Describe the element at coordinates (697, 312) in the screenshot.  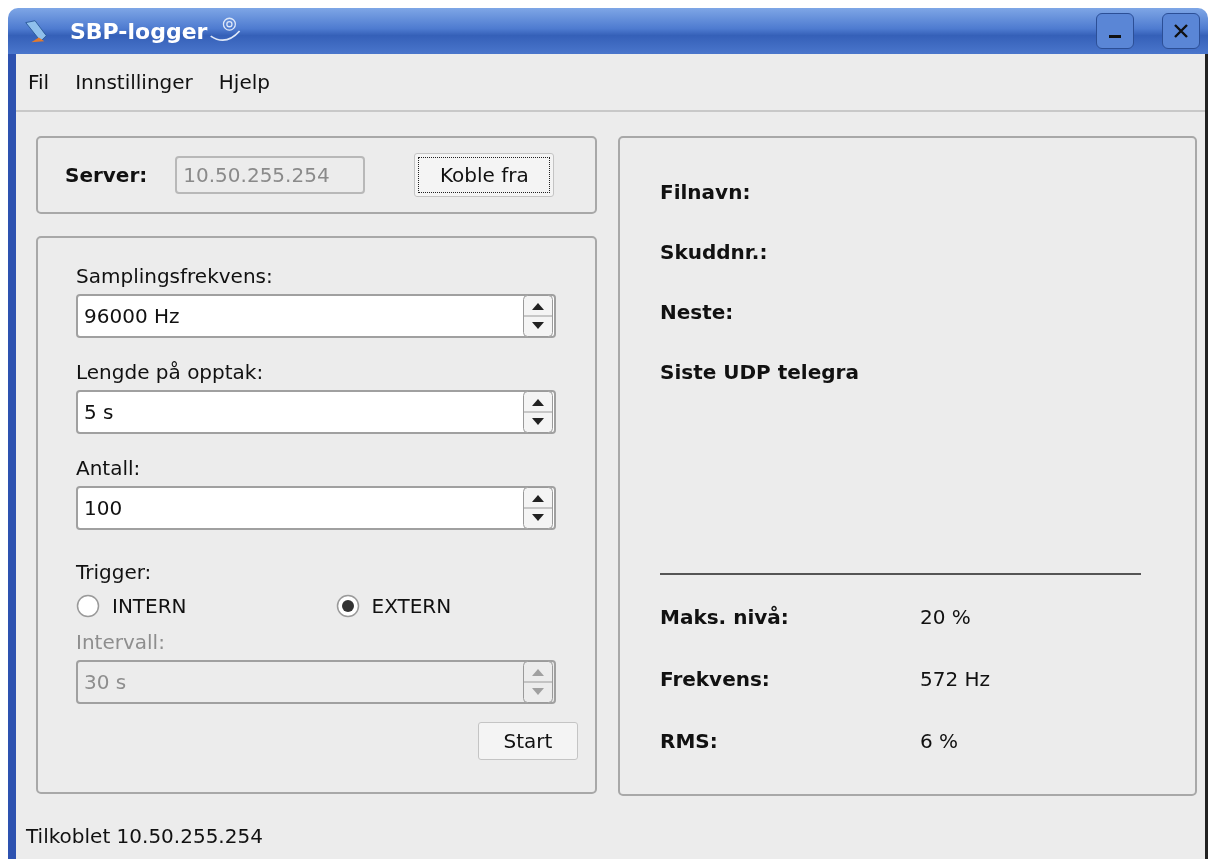
I see `info-label: Neste:` at that location.